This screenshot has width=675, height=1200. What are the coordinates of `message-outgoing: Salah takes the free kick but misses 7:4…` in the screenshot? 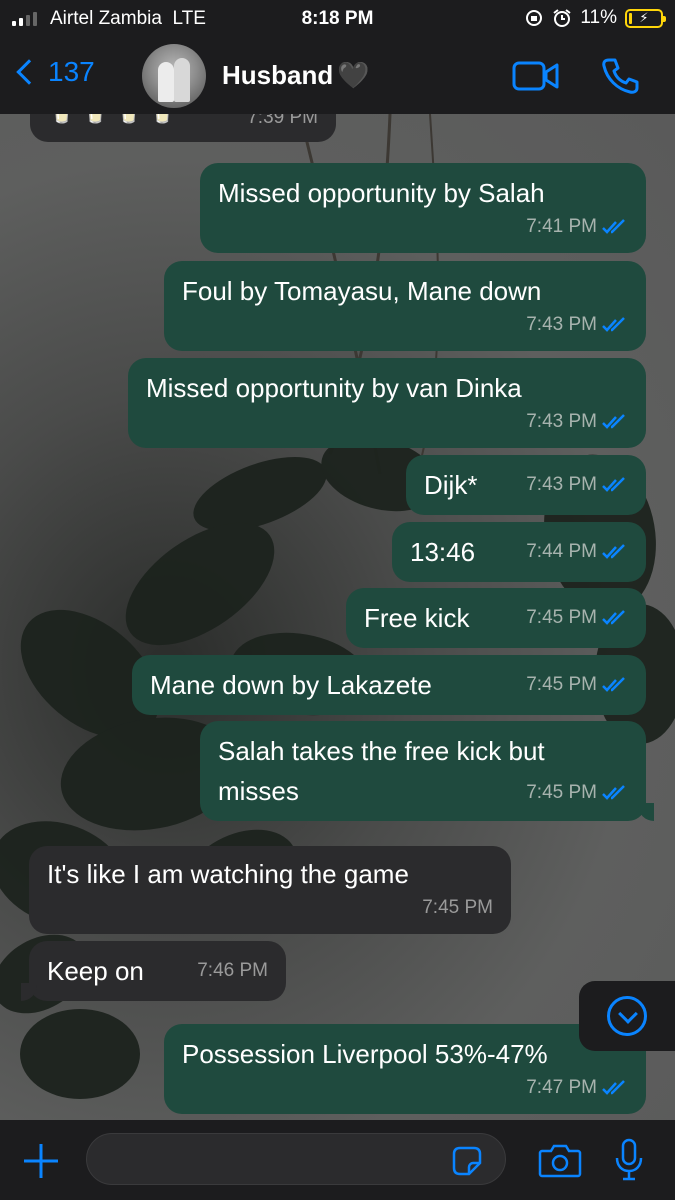 It's located at (427, 771).